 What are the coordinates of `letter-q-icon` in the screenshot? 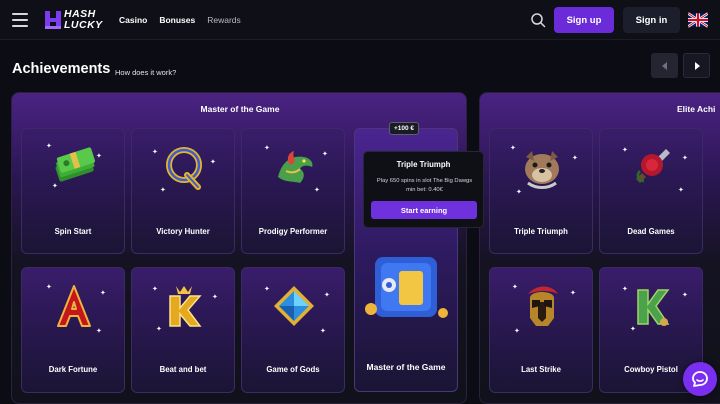 It's located at (184, 168).